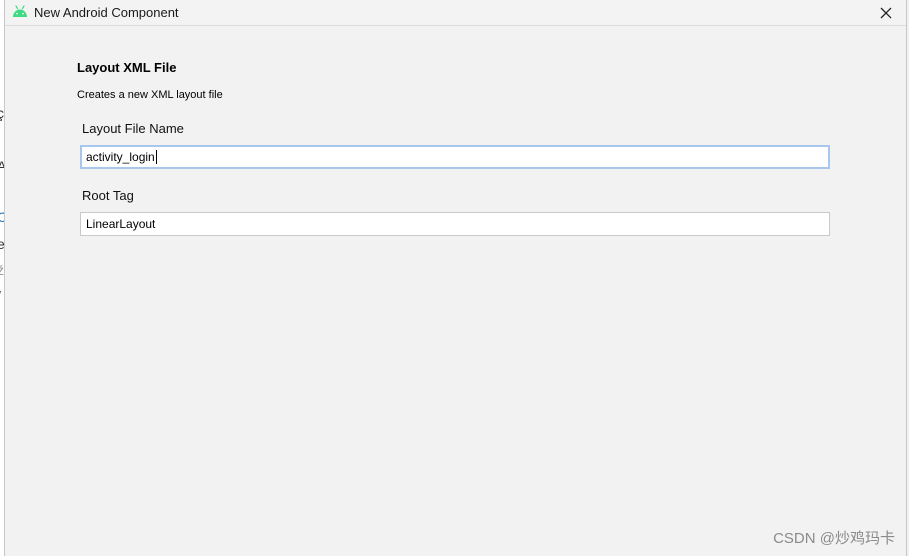  What do you see at coordinates (106, 12) in the screenshot?
I see `dialog-title: New Android Component` at bounding box center [106, 12].